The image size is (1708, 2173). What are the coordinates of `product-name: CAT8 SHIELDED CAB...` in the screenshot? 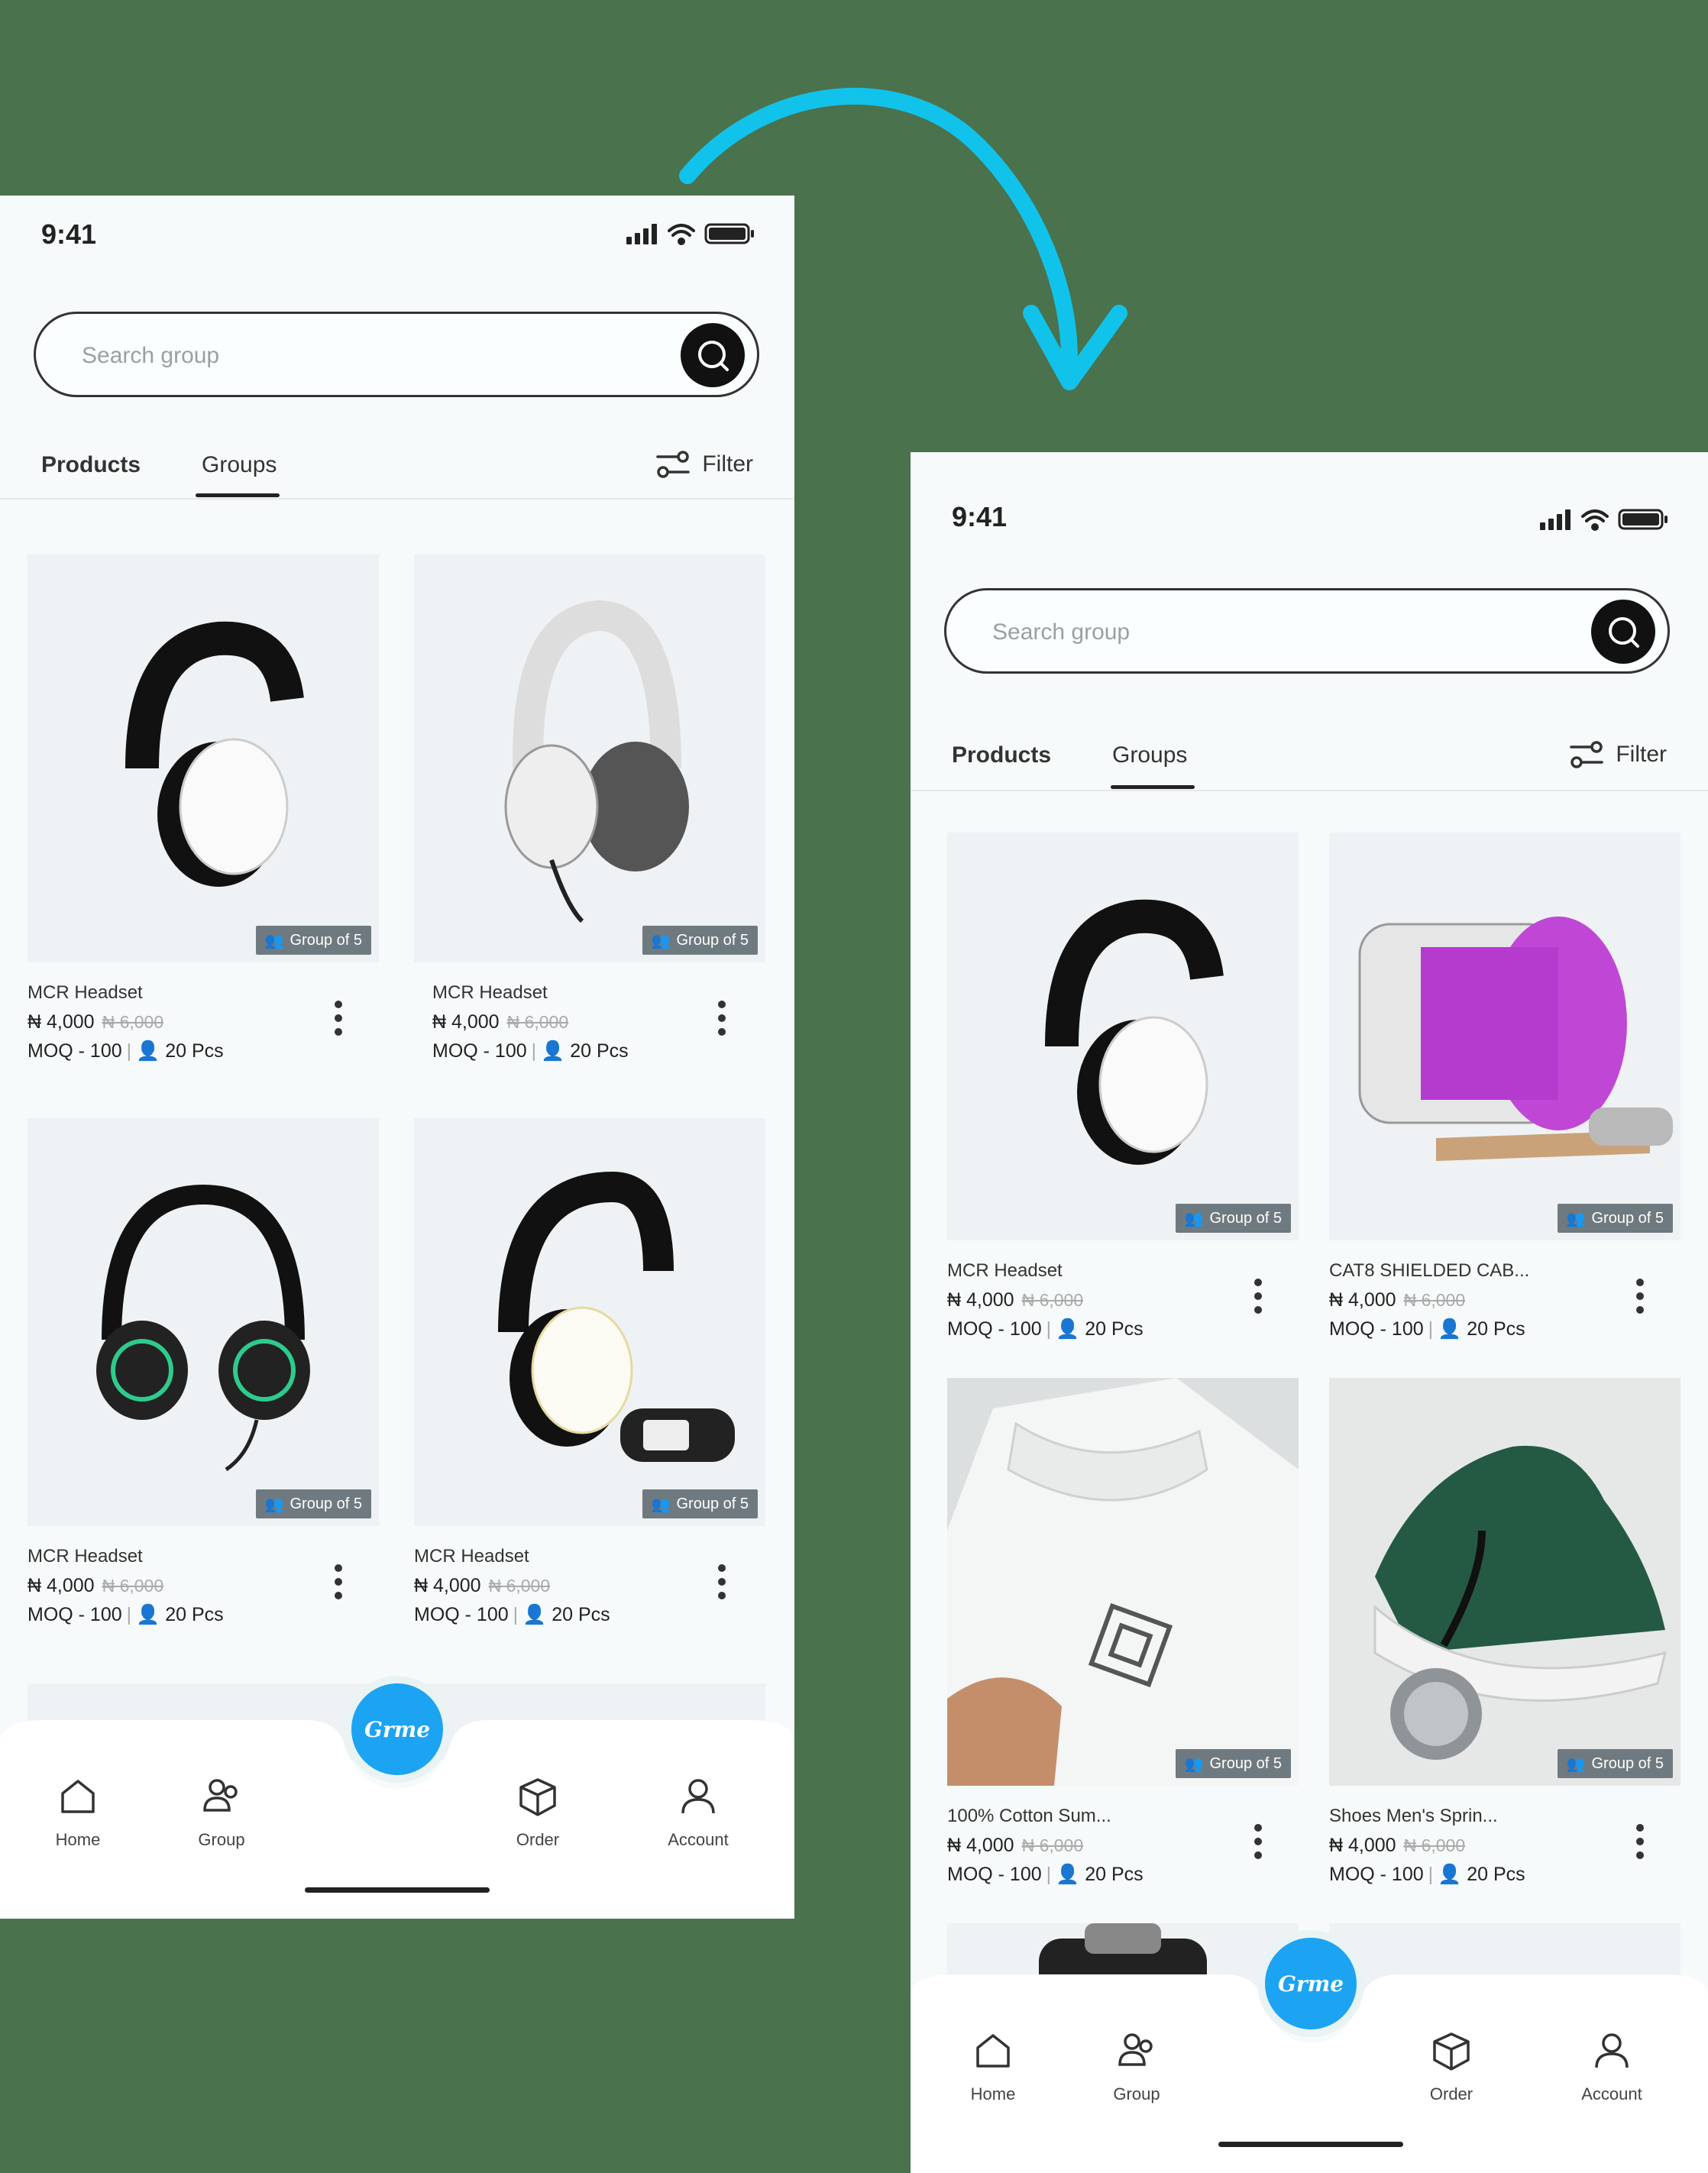 It's located at (1429, 1270).